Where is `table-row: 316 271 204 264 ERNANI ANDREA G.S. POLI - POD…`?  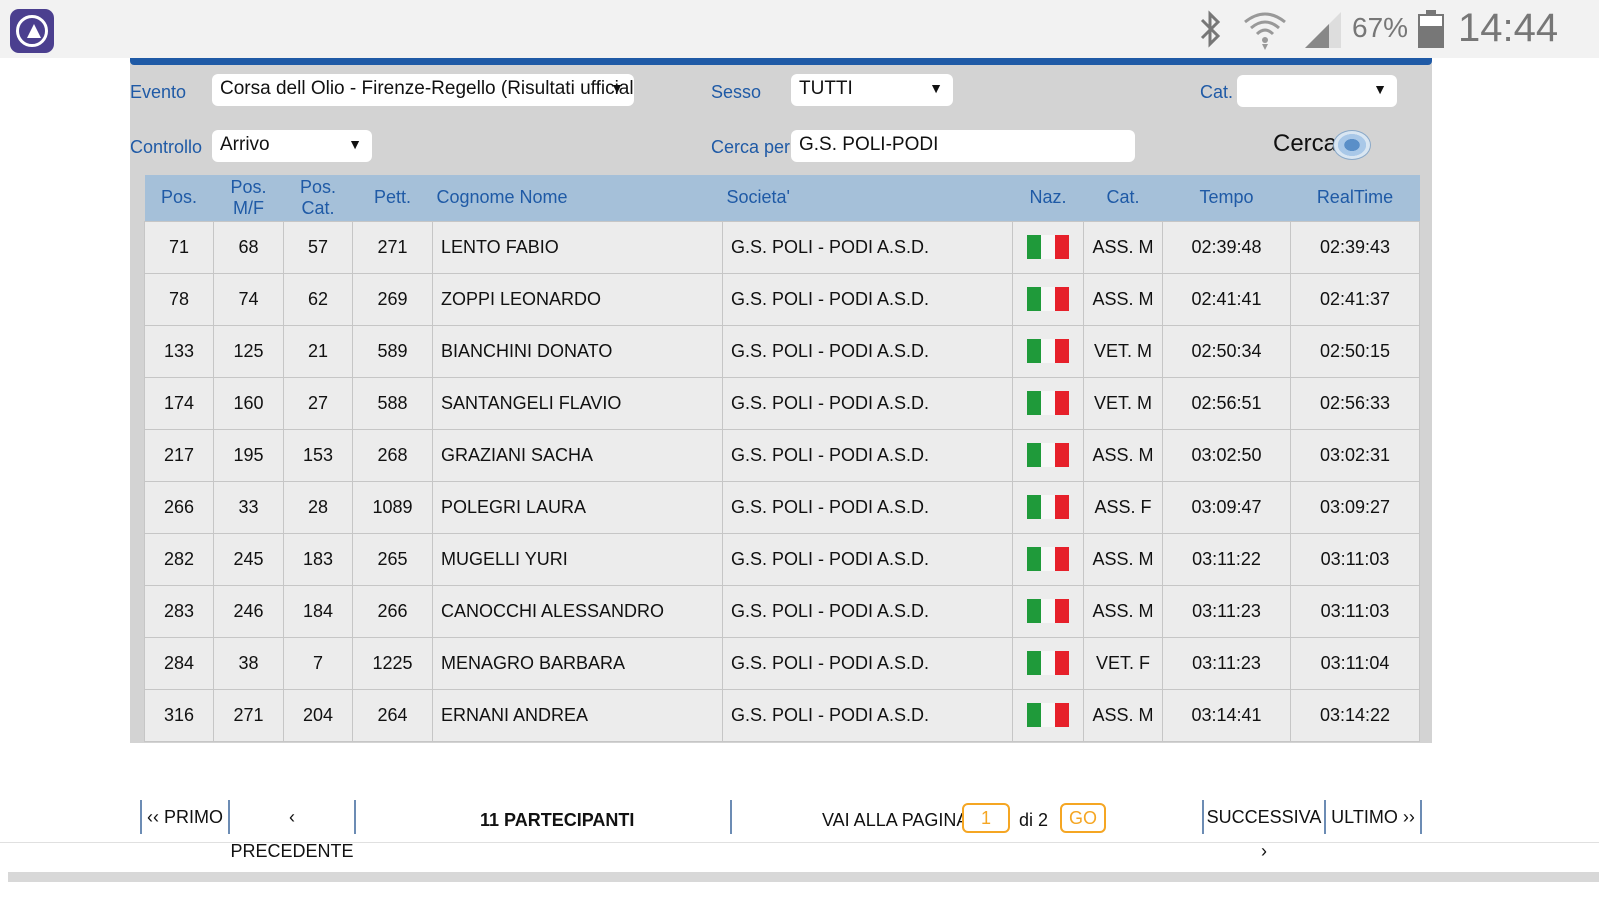
table-row: 316 271 204 264 ERNANI ANDREA G.S. POLI - POD… is located at coordinates (782, 715).